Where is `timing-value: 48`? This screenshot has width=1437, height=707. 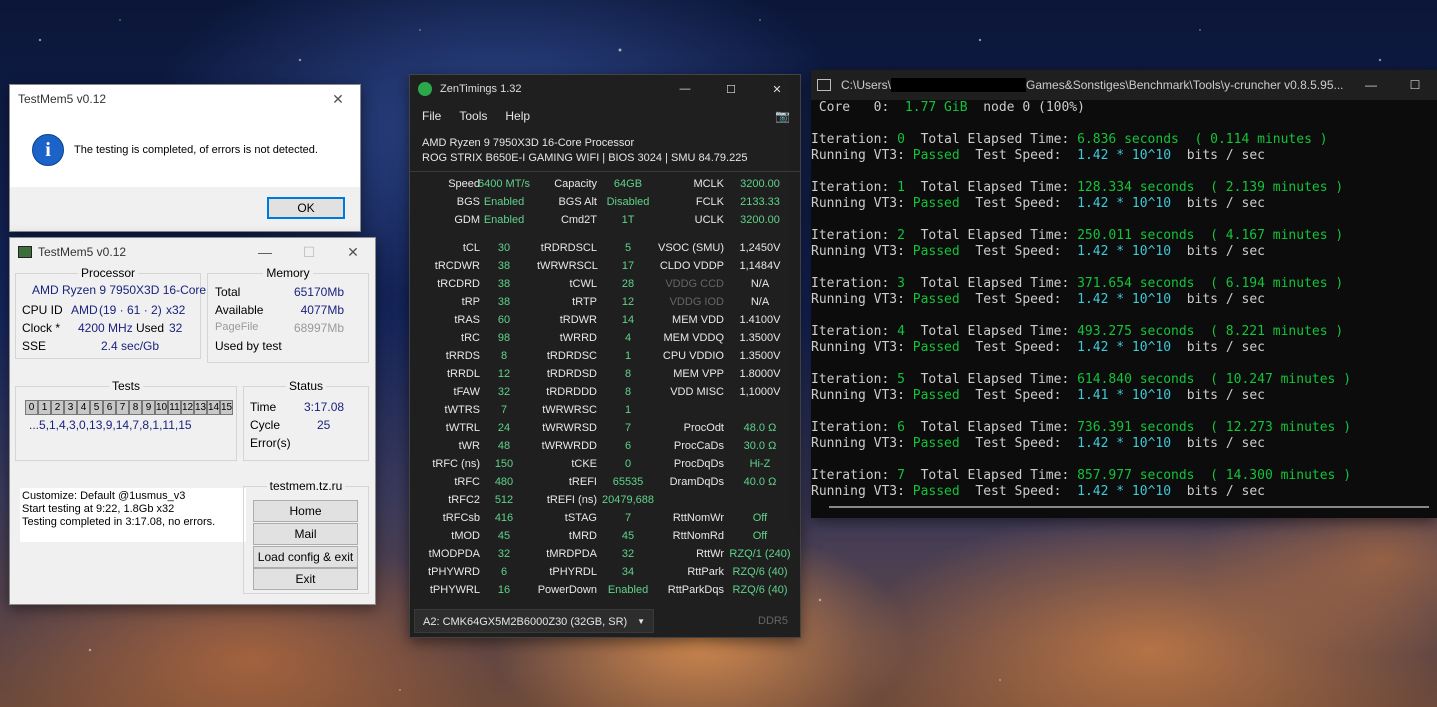 timing-value: 48 is located at coordinates (504, 446).